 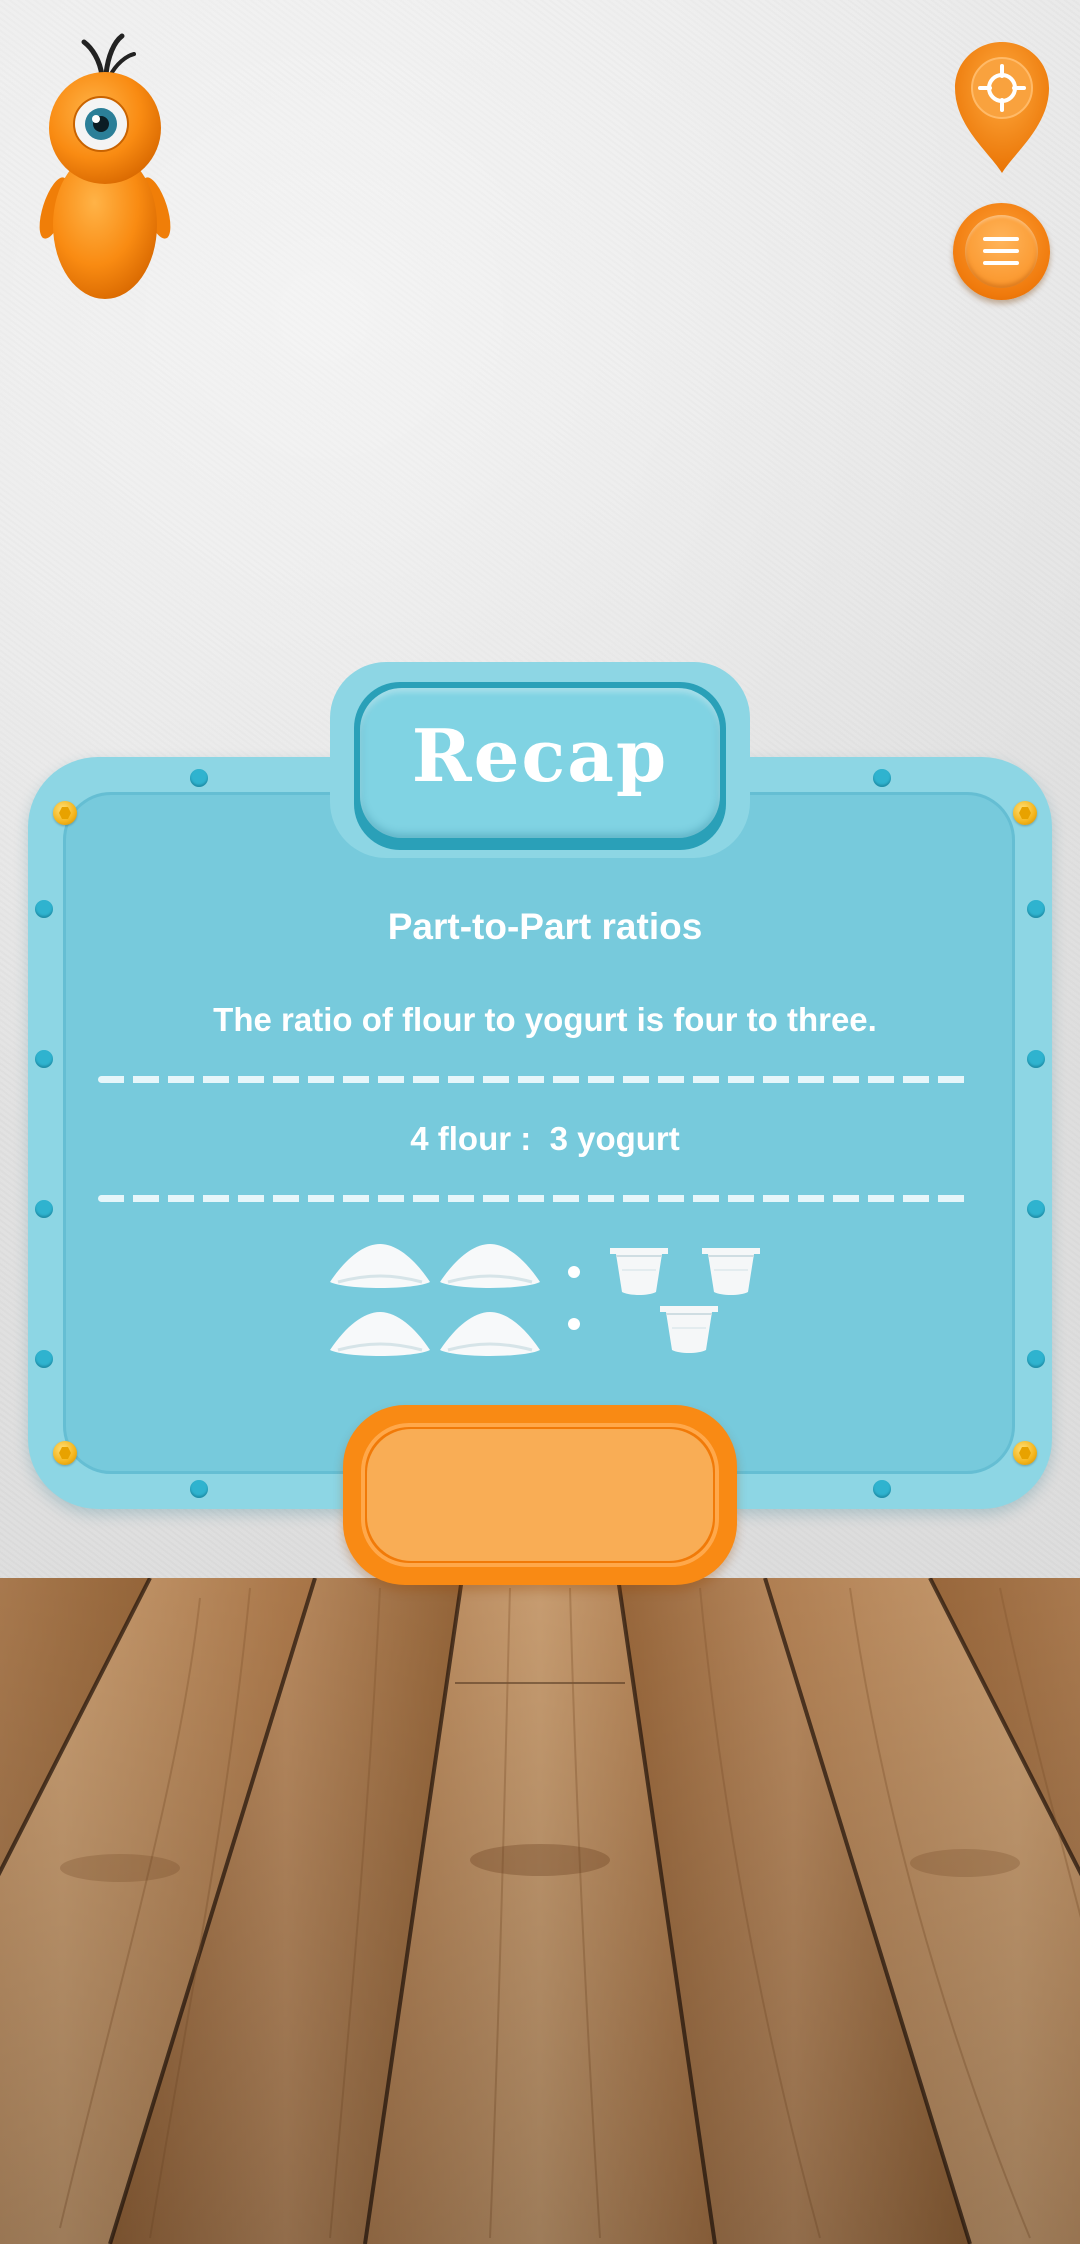 I want to click on mascot-icon, so click(x=105, y=167).